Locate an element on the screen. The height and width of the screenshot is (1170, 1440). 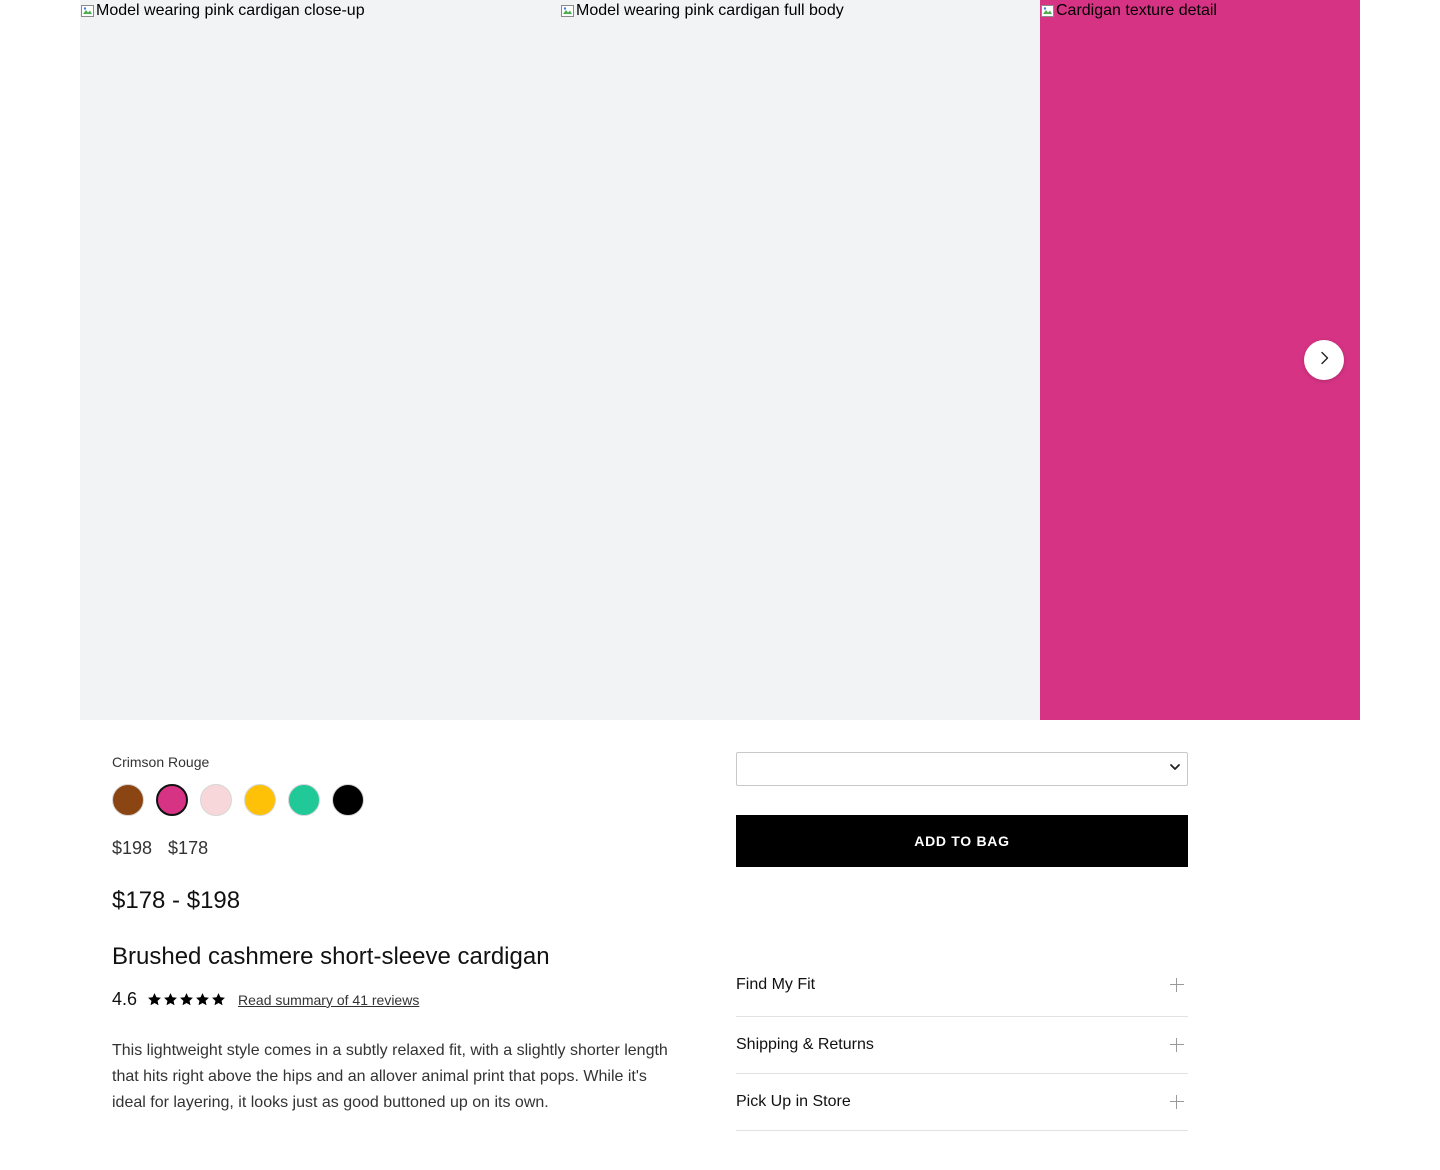
accordion-label: Find My Fit is located at coordinates (776, 984).